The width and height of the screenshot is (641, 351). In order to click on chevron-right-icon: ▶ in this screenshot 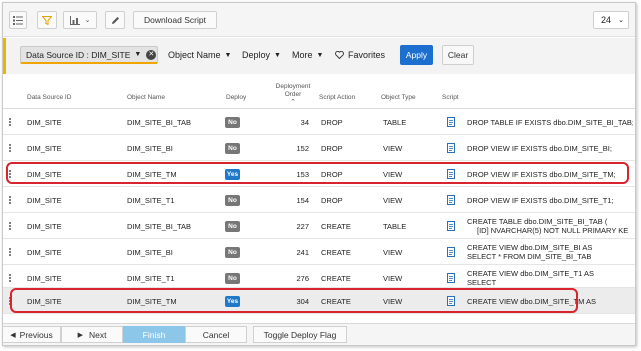, I will do `click(80, 335)`.